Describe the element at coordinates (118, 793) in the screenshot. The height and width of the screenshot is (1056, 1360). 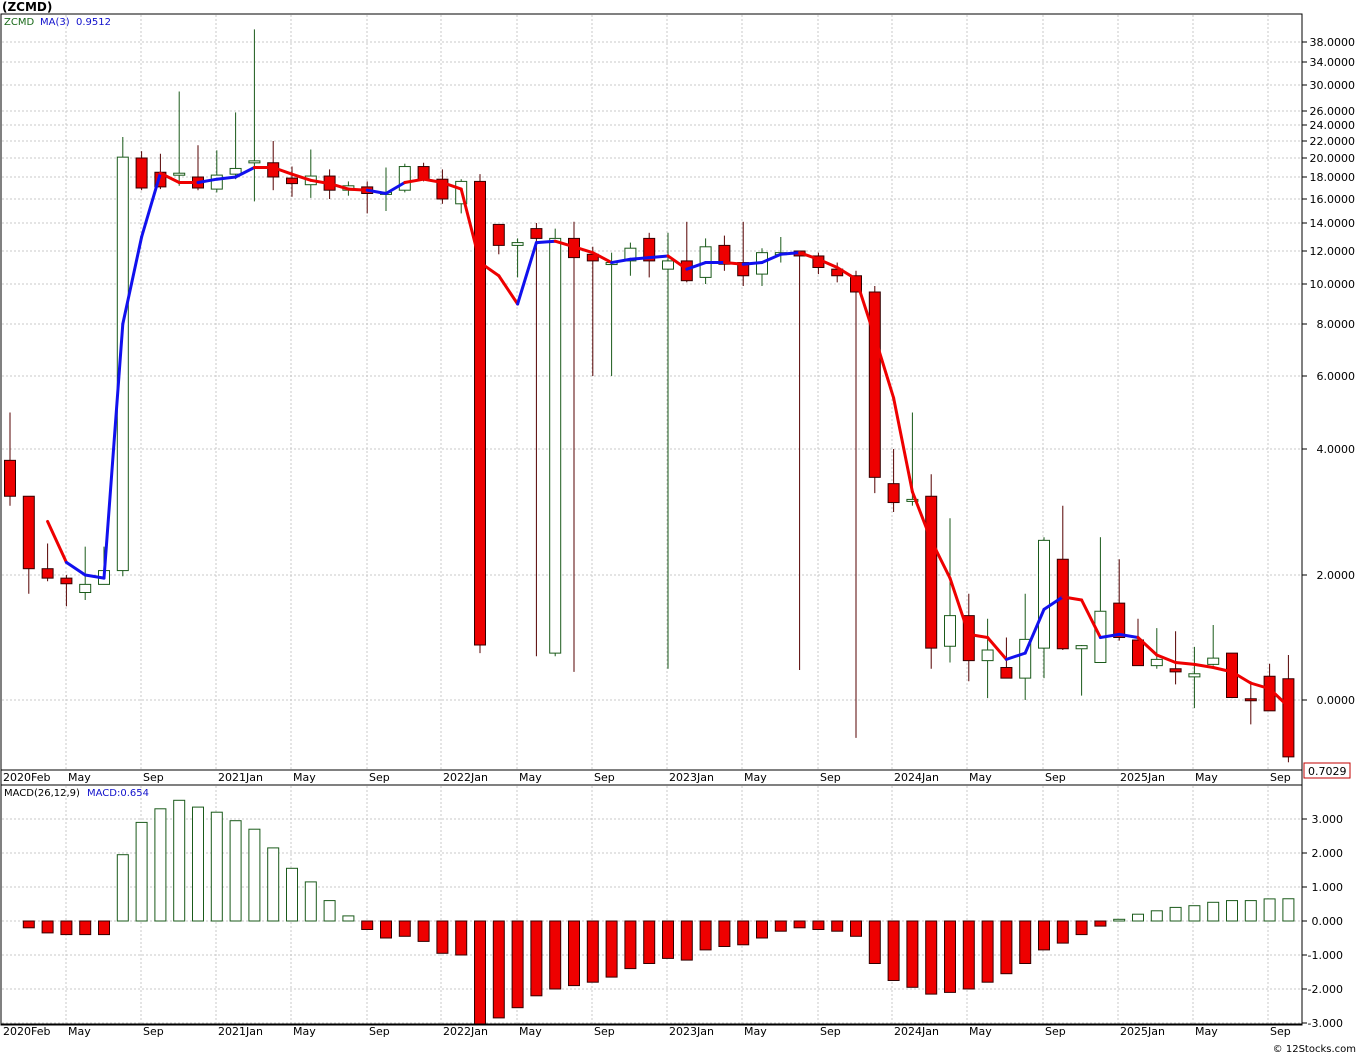
I see `macd-legend-value: MACD:0.654` at that location.